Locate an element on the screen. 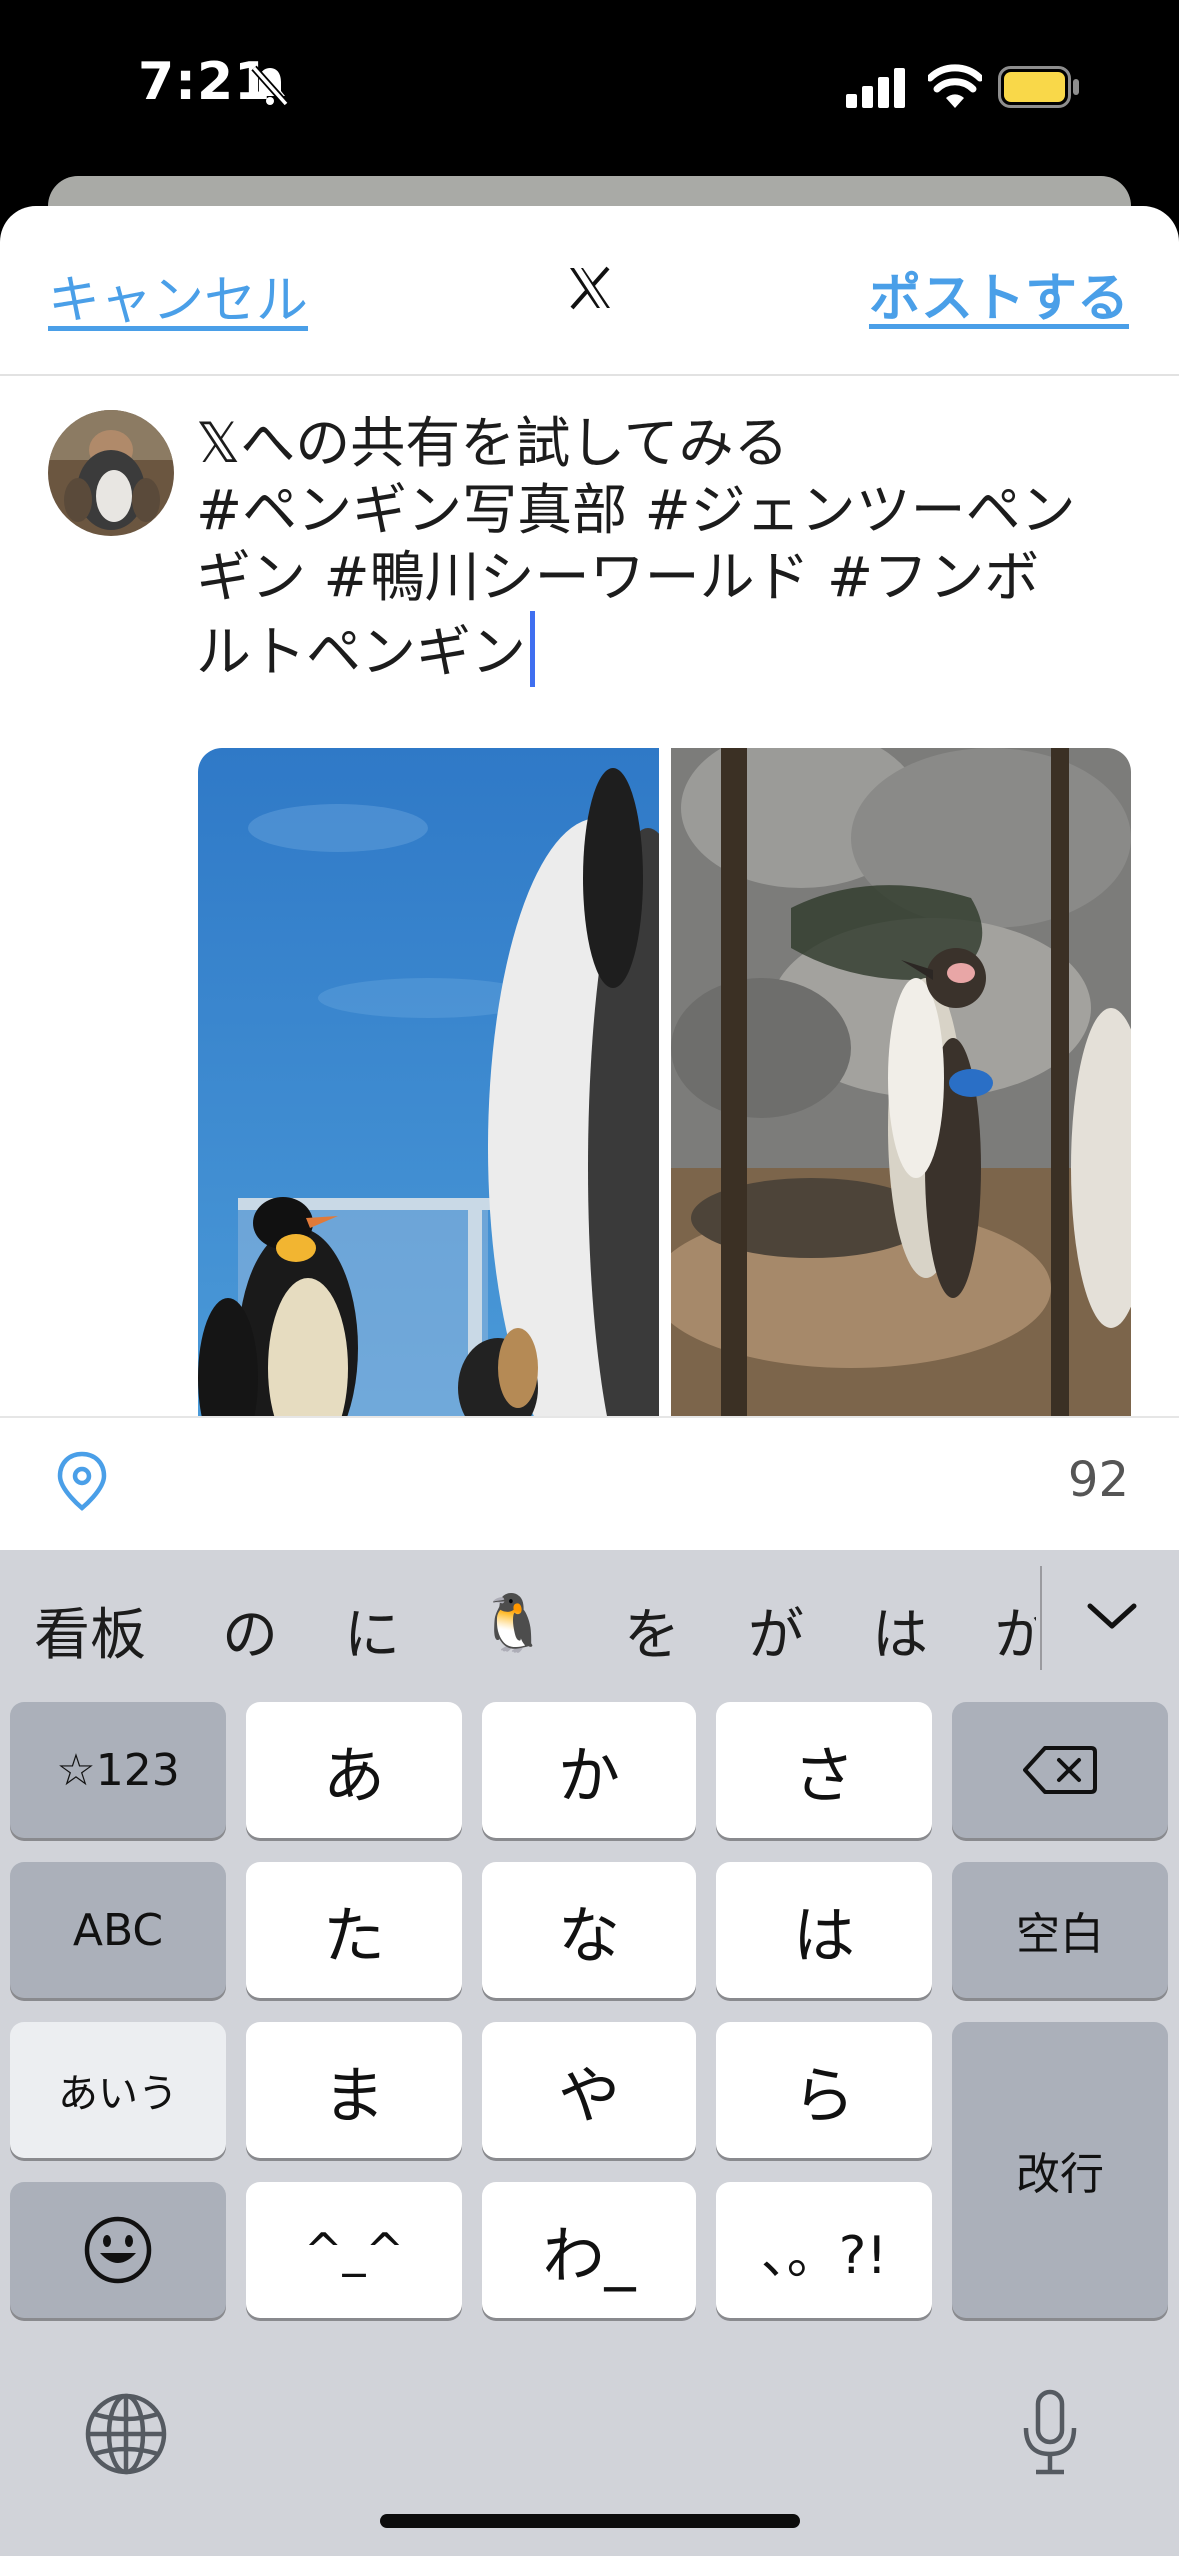  key-wa: わ_ is located at coordinates (589, 2250).